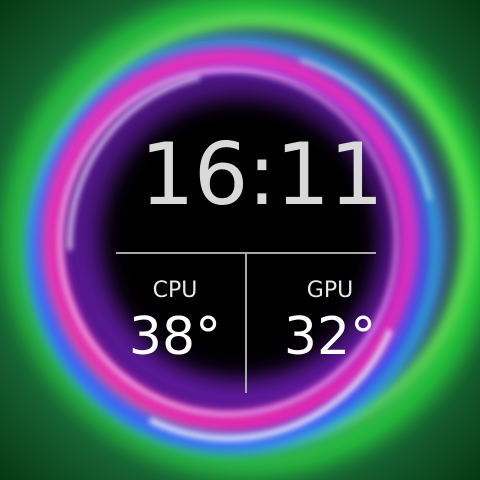 This screenshot has width=480, height=480. What do you see at coordinates (175, 337) in the screenshot?
I see `cpu-temperature: 38°` at bounding box center [175, 337].